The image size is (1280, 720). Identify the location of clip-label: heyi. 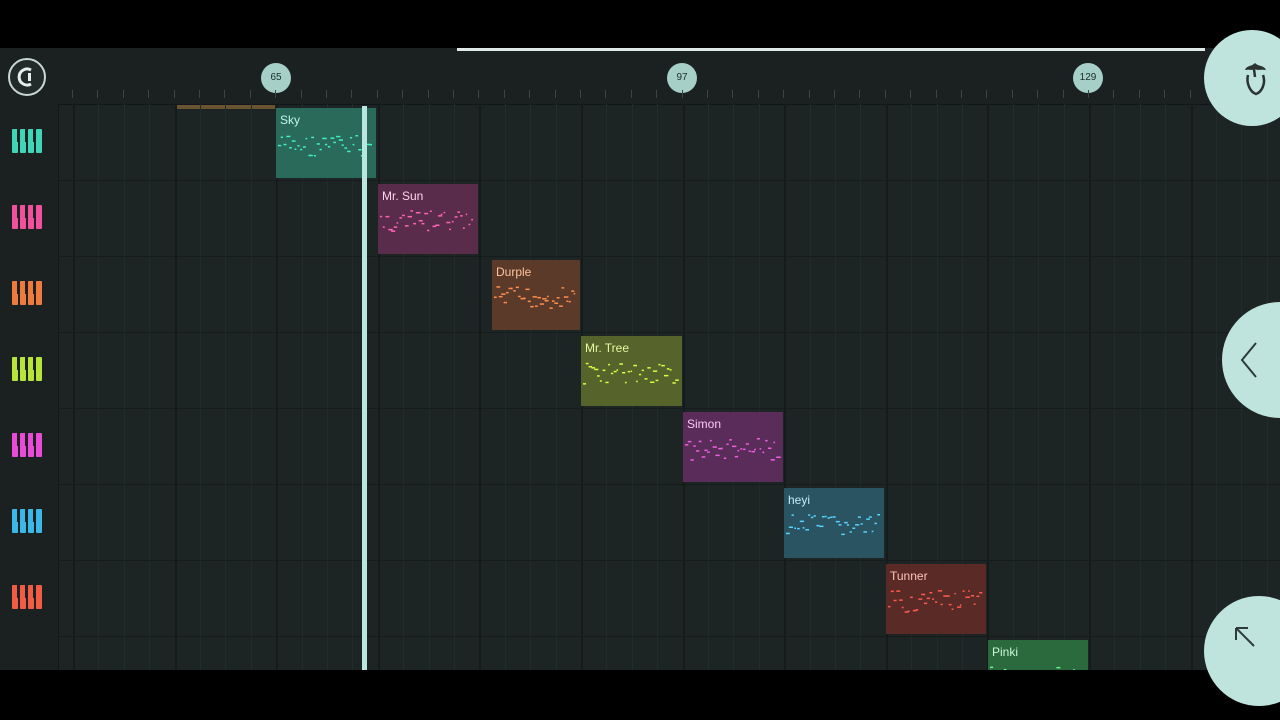
(799, 500).